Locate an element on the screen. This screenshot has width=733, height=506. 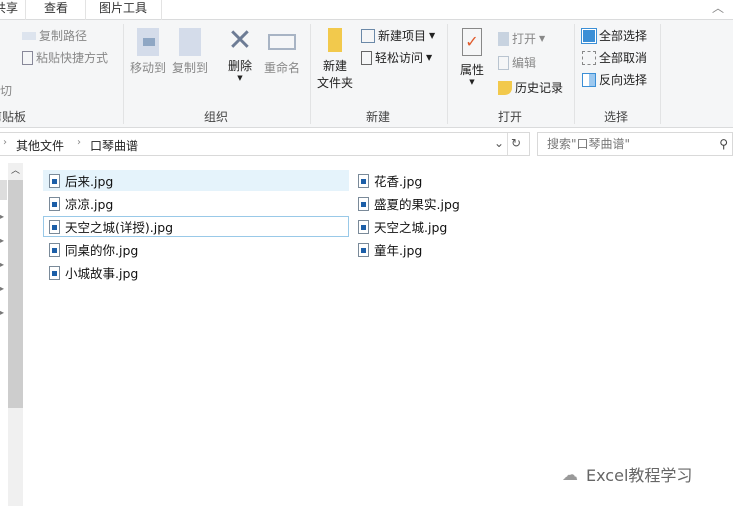
move-to-button: 移动到 is located at coordinates (148, 52).